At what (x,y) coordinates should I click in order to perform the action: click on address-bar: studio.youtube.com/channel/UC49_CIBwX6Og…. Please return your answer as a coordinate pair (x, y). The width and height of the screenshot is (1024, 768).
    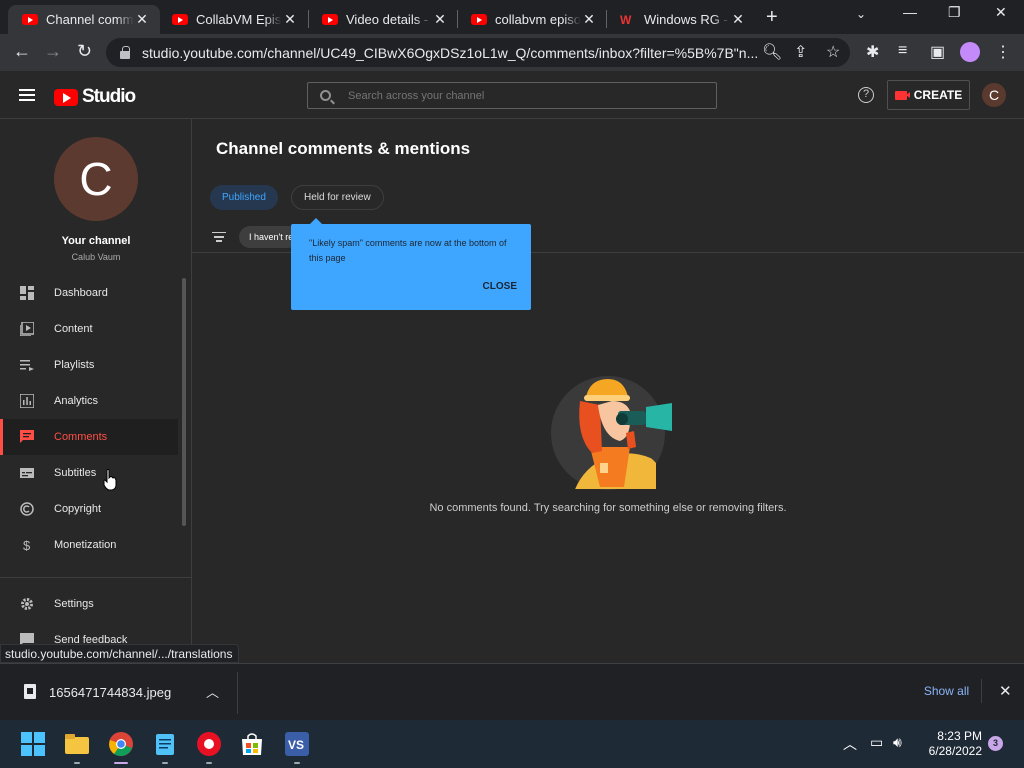
    Looking at the image, I should click on (478, 52).